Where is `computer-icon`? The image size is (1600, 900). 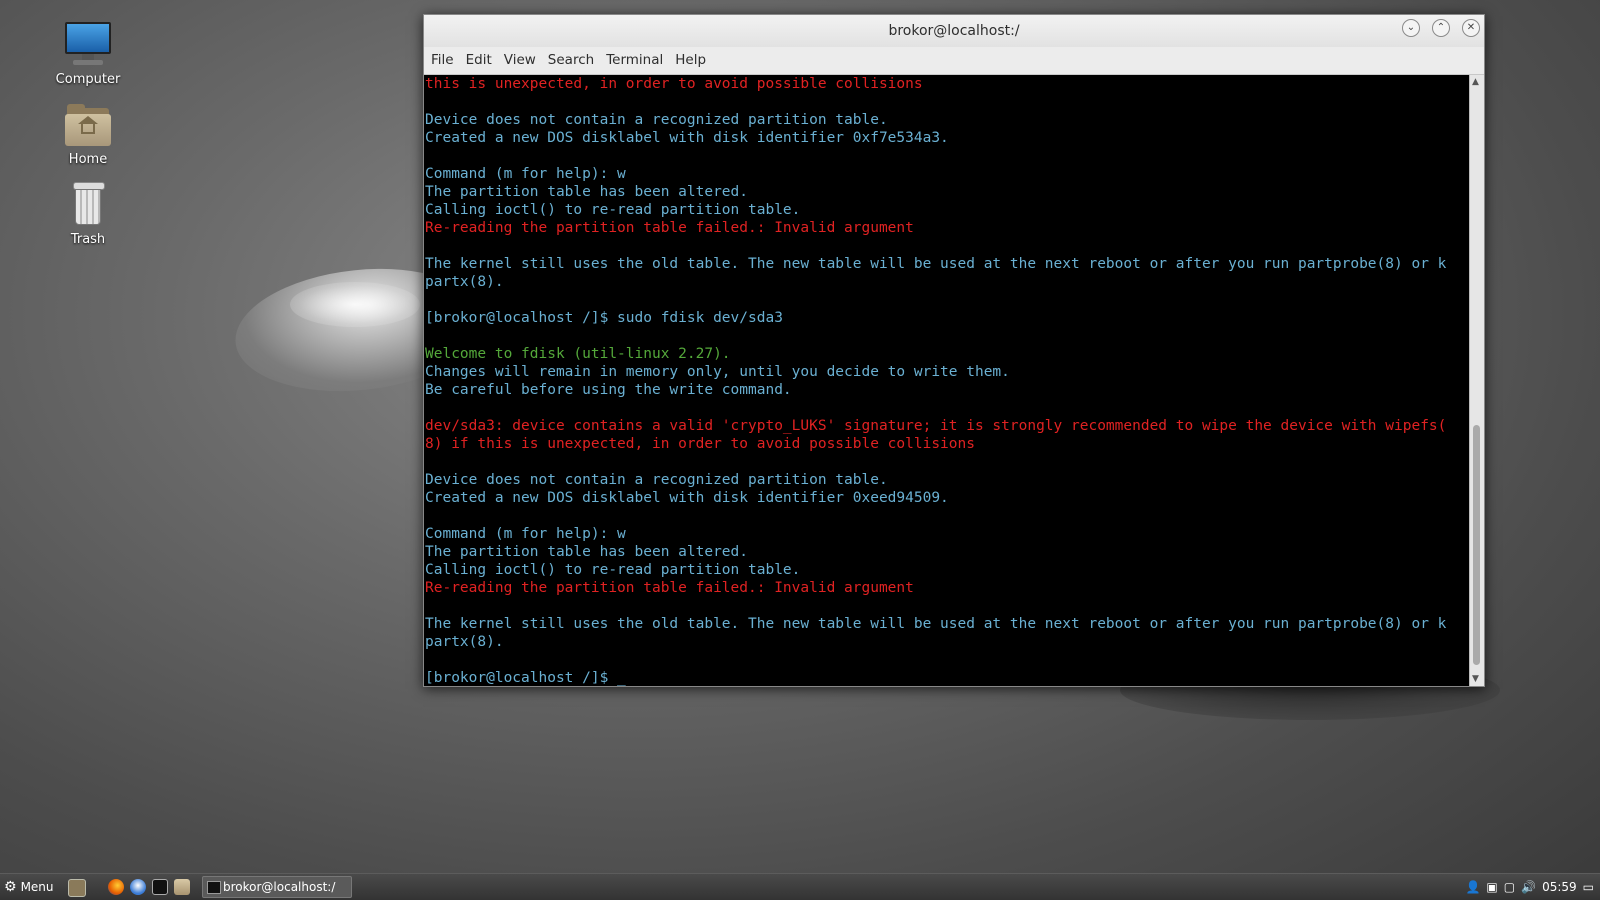
computer-icon is located at coordinates (88, 45).